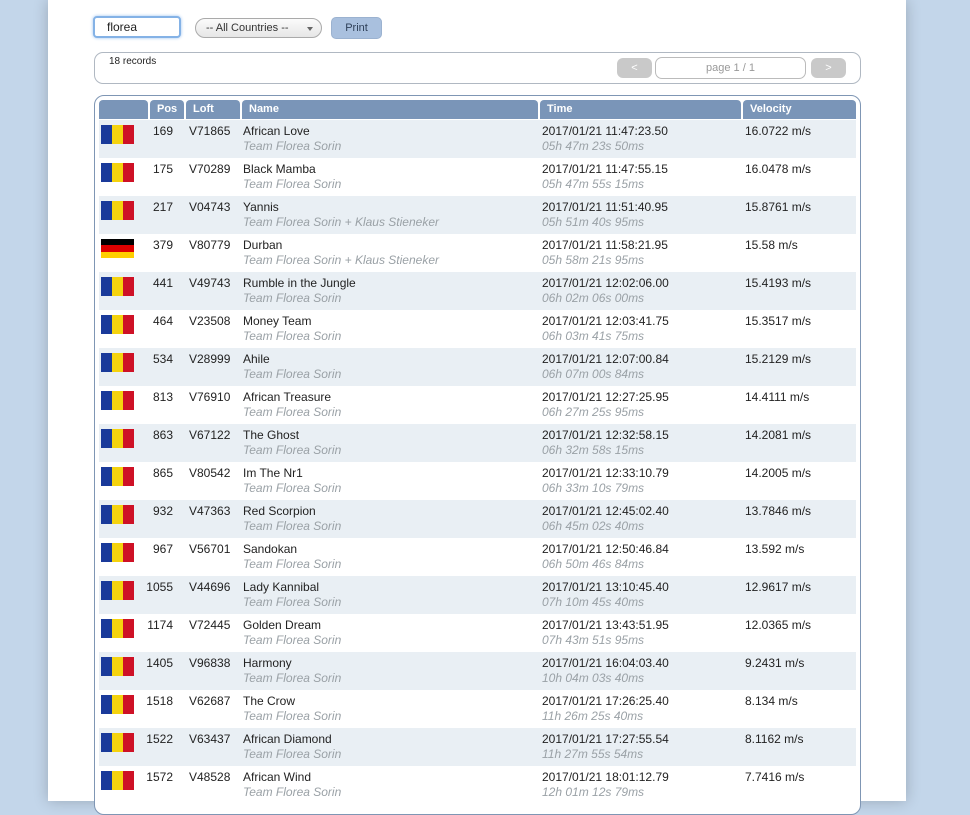 This screenshot has width=970, height=815. What do you see at coordinates (778, 131) in the screenshot?
I see `velocity-cell: 16.0722 m/s` at bounding box center [778, 131].